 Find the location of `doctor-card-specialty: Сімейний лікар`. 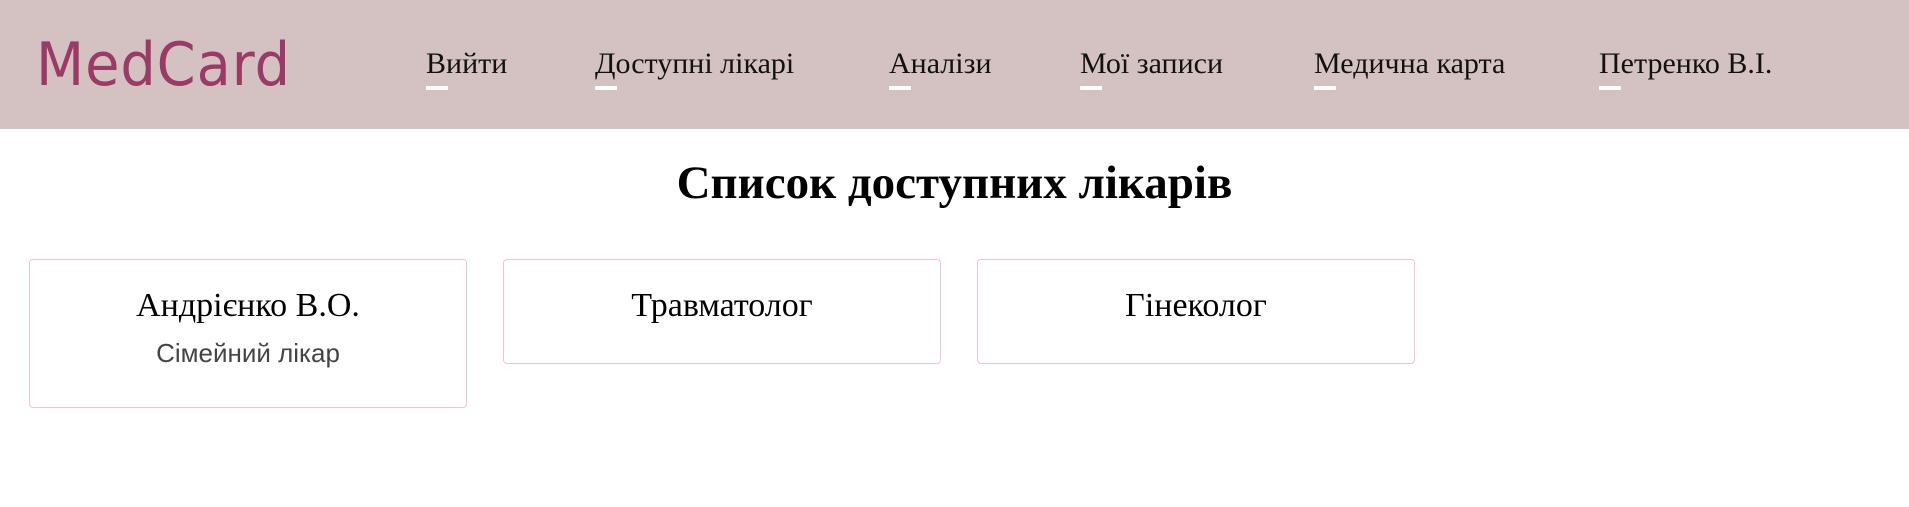

doctor-card-specialty: Сімейний лікар is located at coordinates (248, 353).